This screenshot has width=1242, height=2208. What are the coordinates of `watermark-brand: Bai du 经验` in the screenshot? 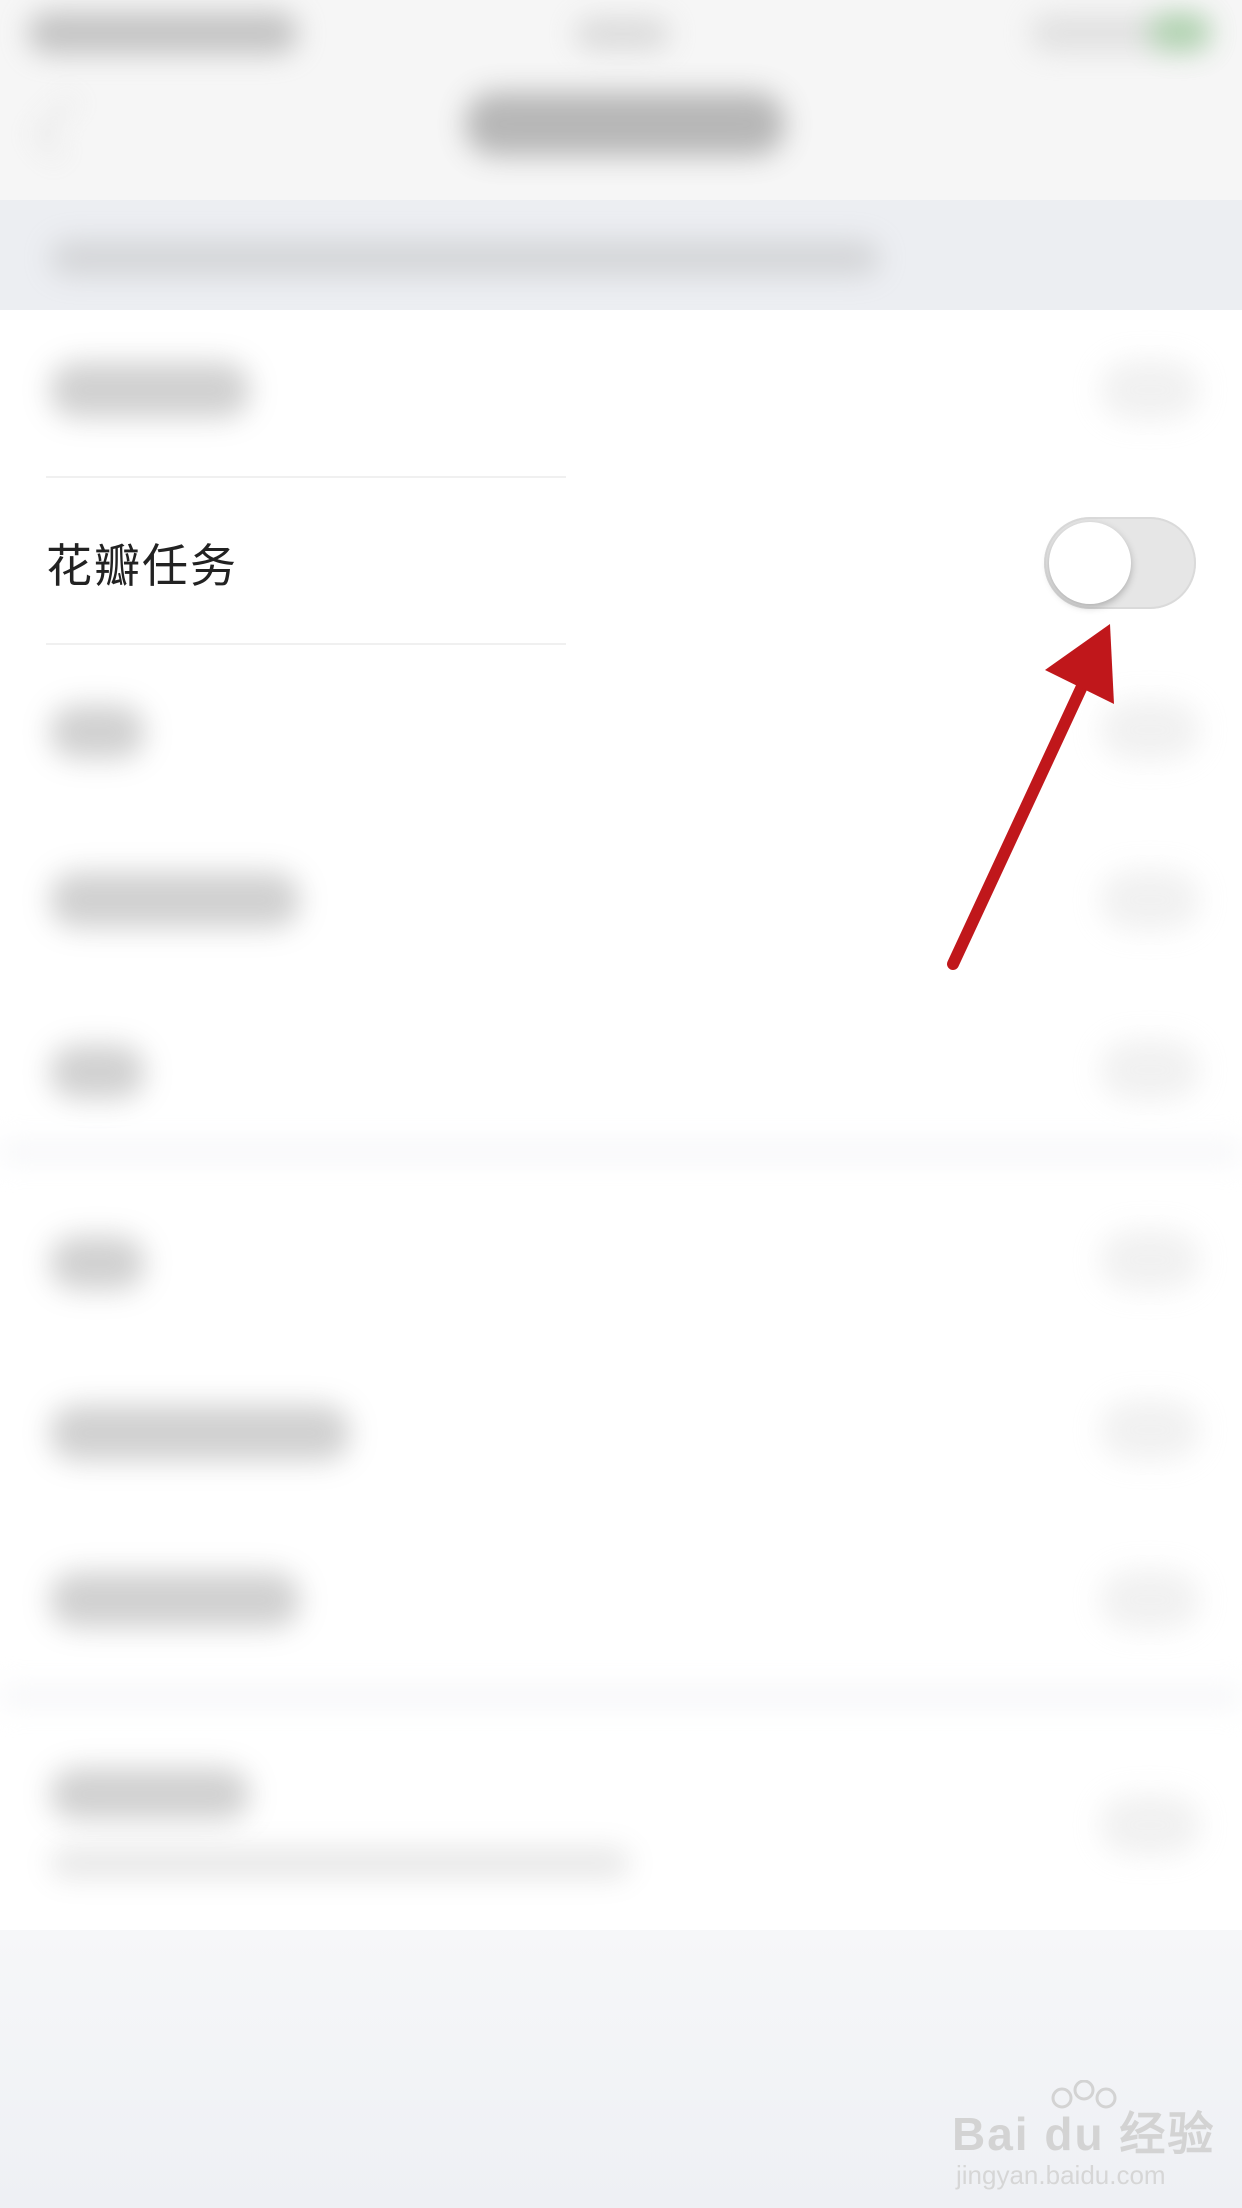 It's located at (1084, 2134).